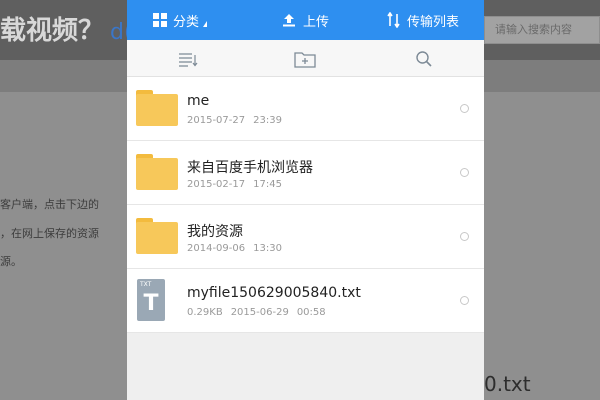  I want to click on file-toolbar, so click(305, 58).